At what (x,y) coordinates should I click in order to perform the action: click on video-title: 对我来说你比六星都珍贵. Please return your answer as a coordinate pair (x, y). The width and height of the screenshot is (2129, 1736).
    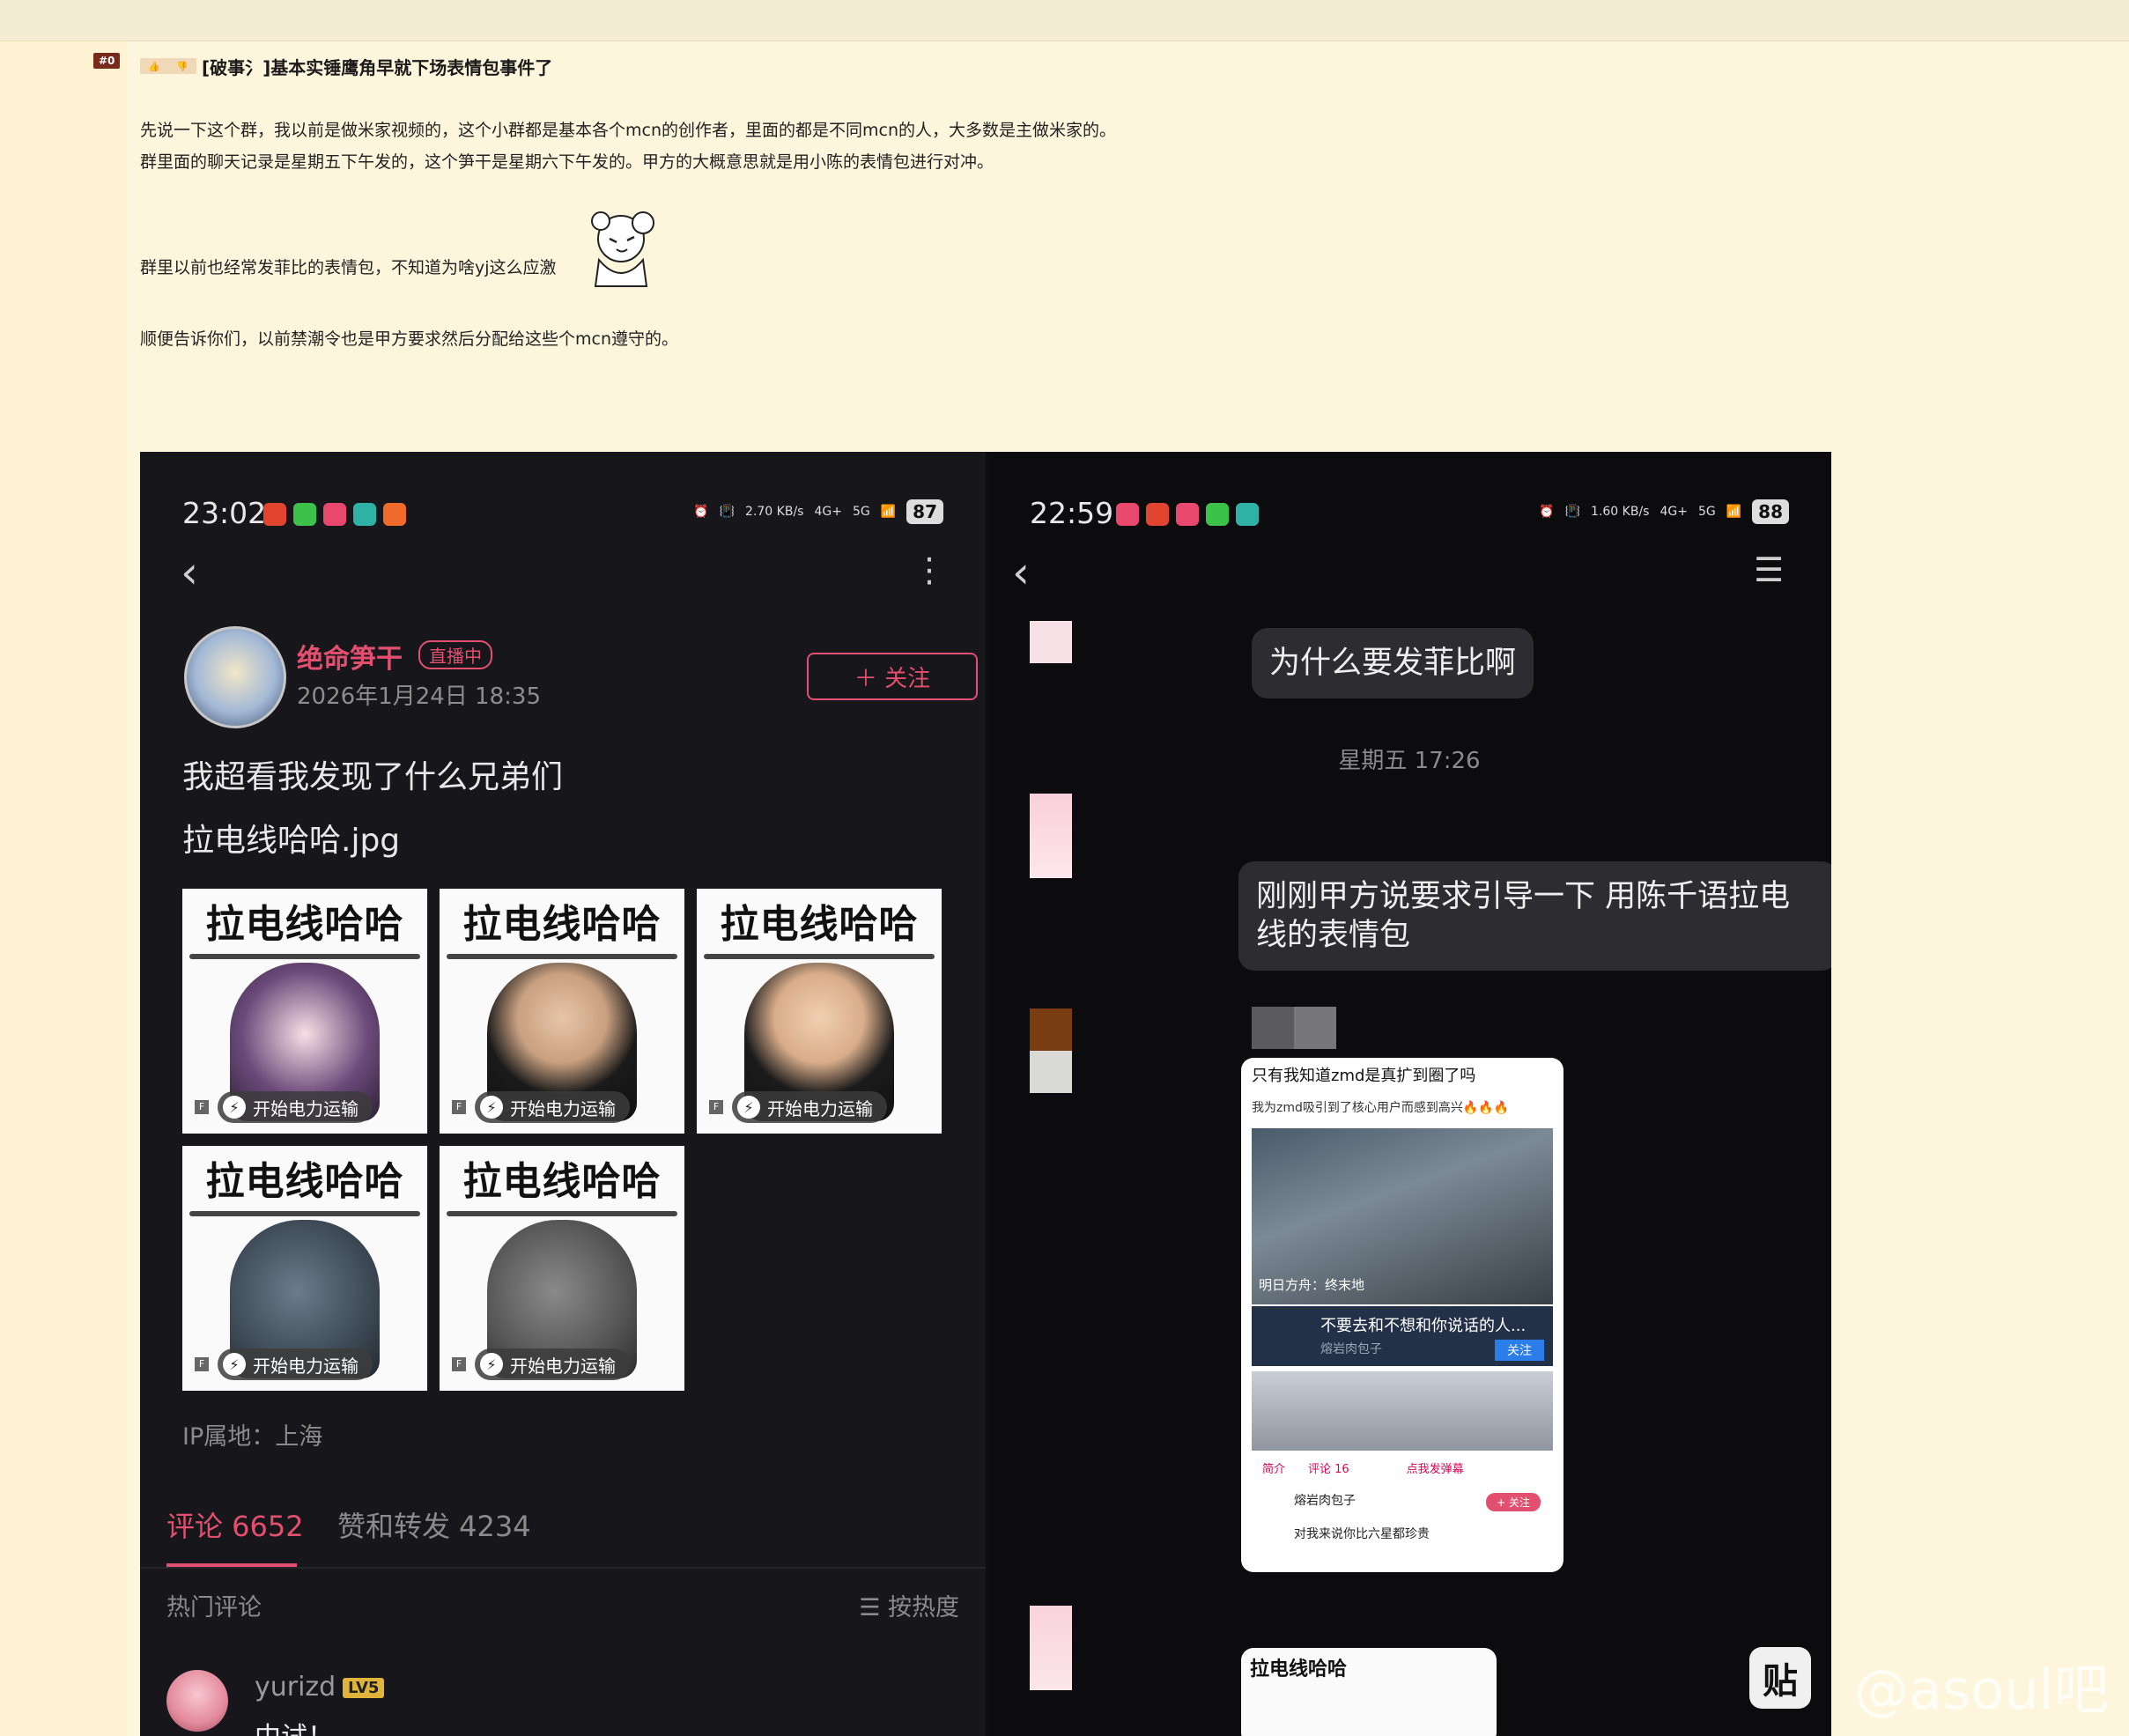
    Looking at the image, I should click on (1362, 1534).